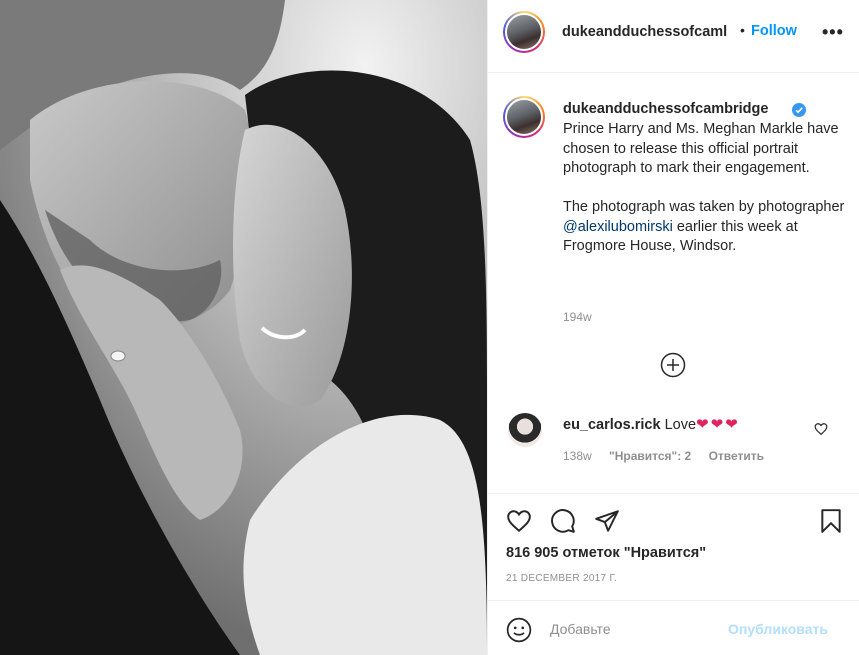 Image resolution: width=859 pixels, height=655 pixels. What do you see at coordinates (718, 424) in the screenshot?
I see `comment-hearts: ❤❤❤` at bounding box center [718, 424].